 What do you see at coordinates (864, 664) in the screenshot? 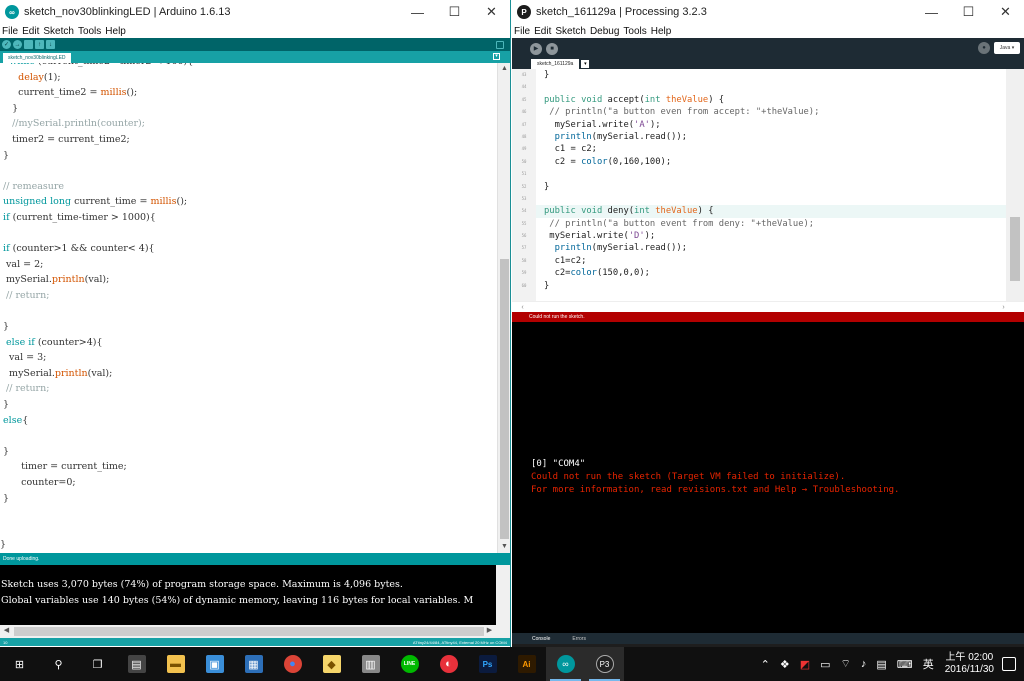
I see `volume-icon: ♪` at bounding box center [864, 664].